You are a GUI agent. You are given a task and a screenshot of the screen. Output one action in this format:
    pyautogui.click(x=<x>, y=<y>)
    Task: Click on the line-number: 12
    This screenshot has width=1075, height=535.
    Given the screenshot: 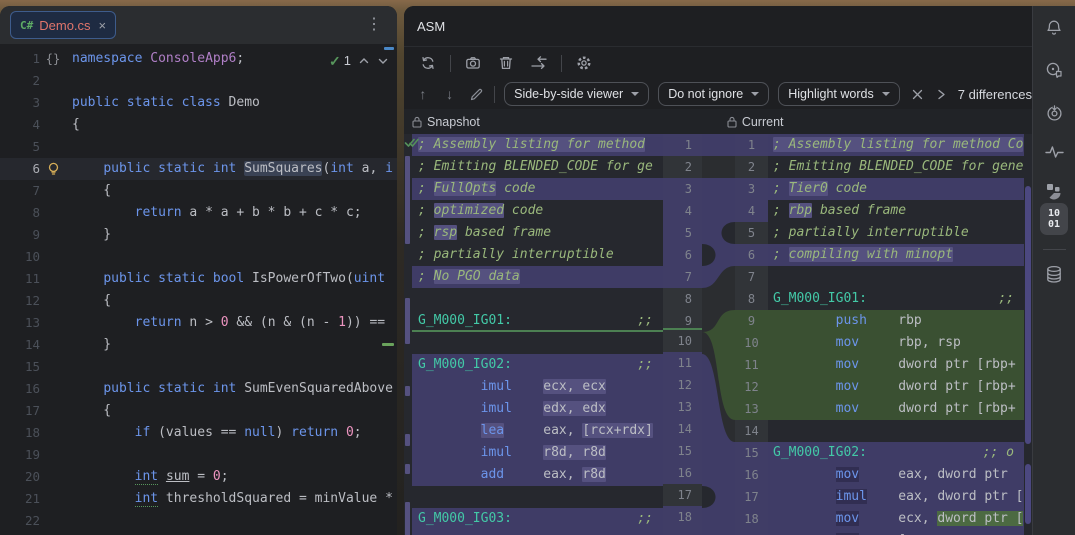 What is the action you would take?
    pyautogui.click(x=32, y=300)
    